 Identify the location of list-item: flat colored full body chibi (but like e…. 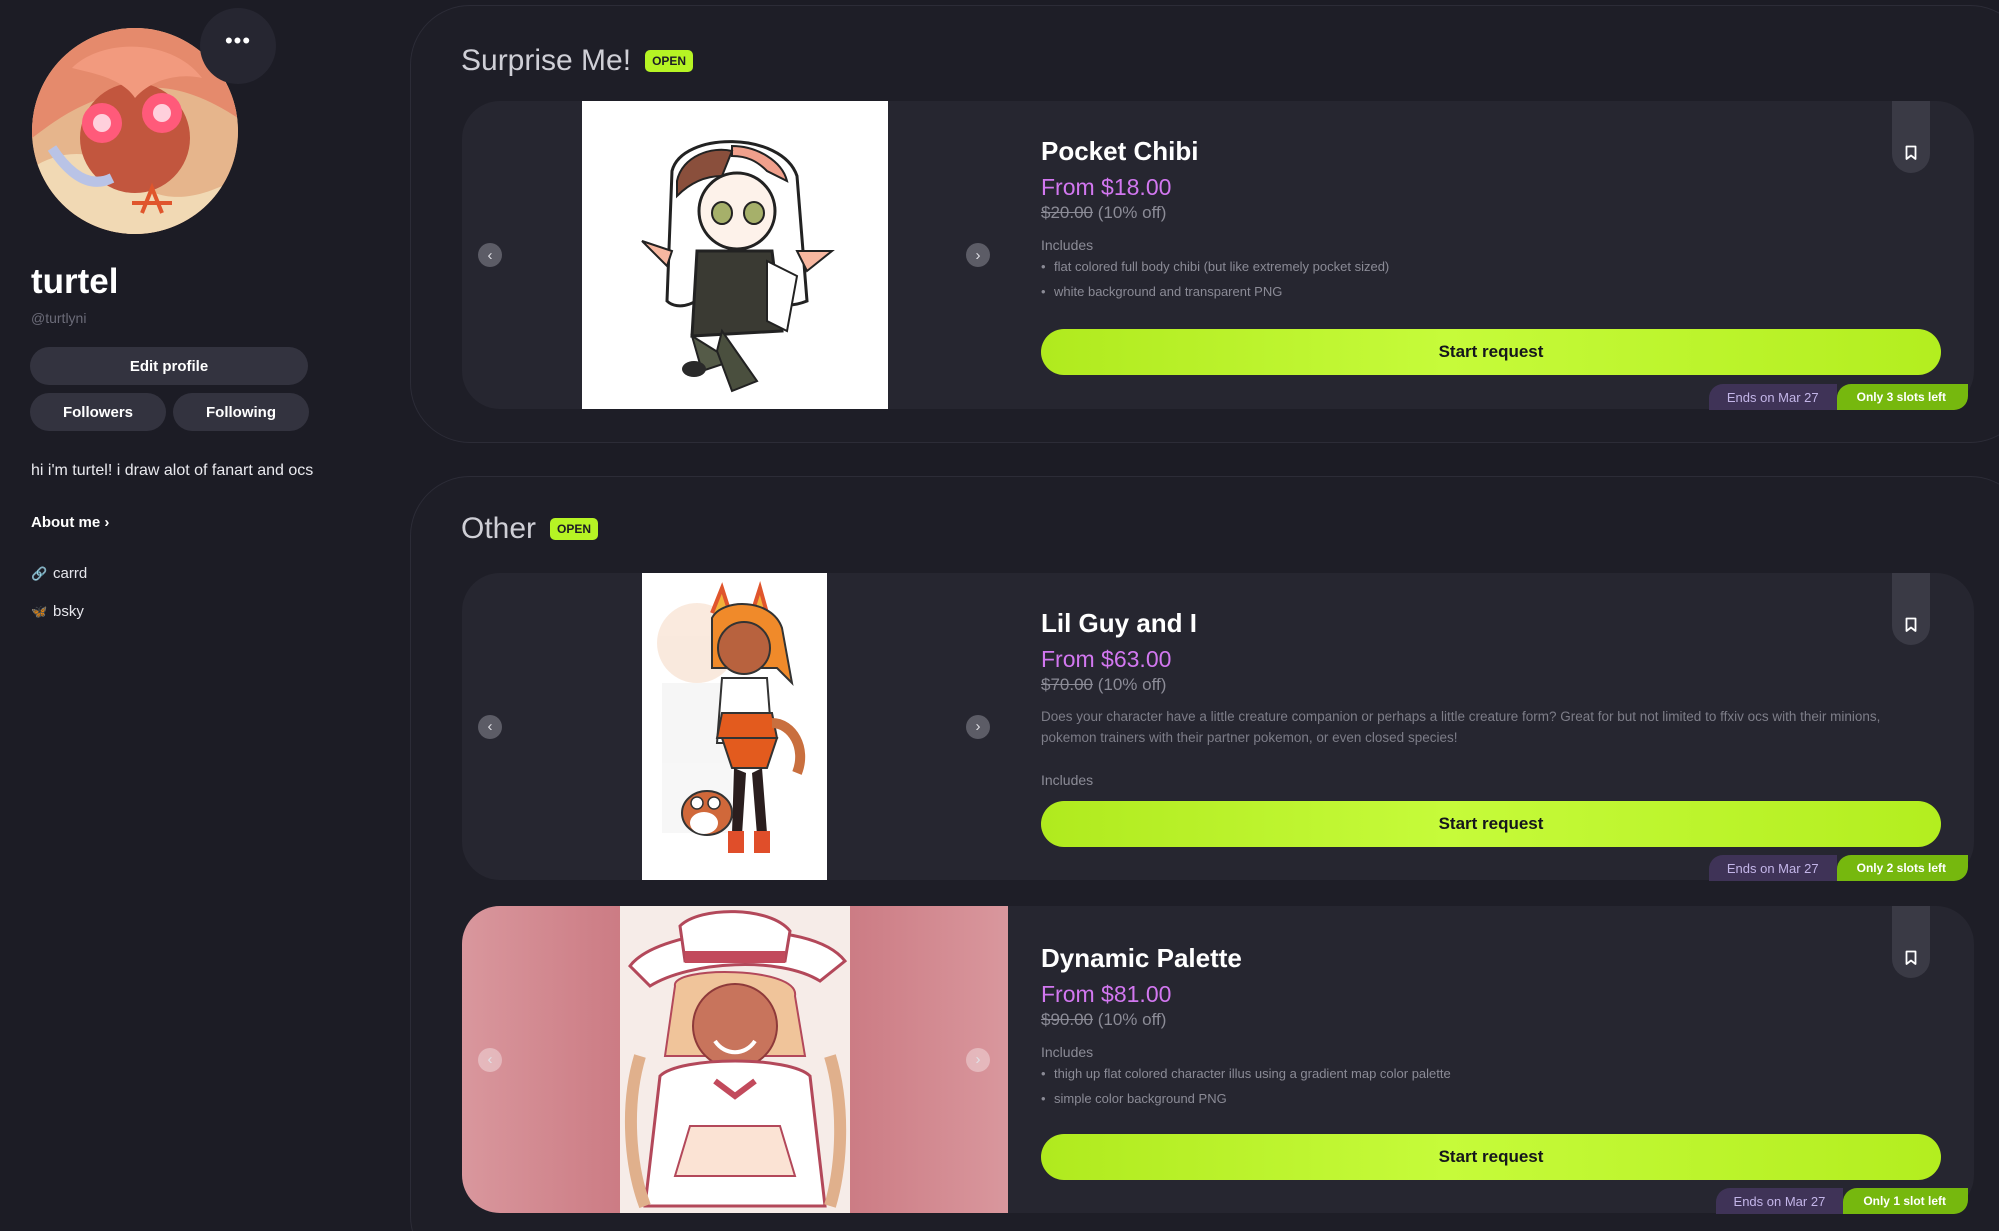
(1215, 266).